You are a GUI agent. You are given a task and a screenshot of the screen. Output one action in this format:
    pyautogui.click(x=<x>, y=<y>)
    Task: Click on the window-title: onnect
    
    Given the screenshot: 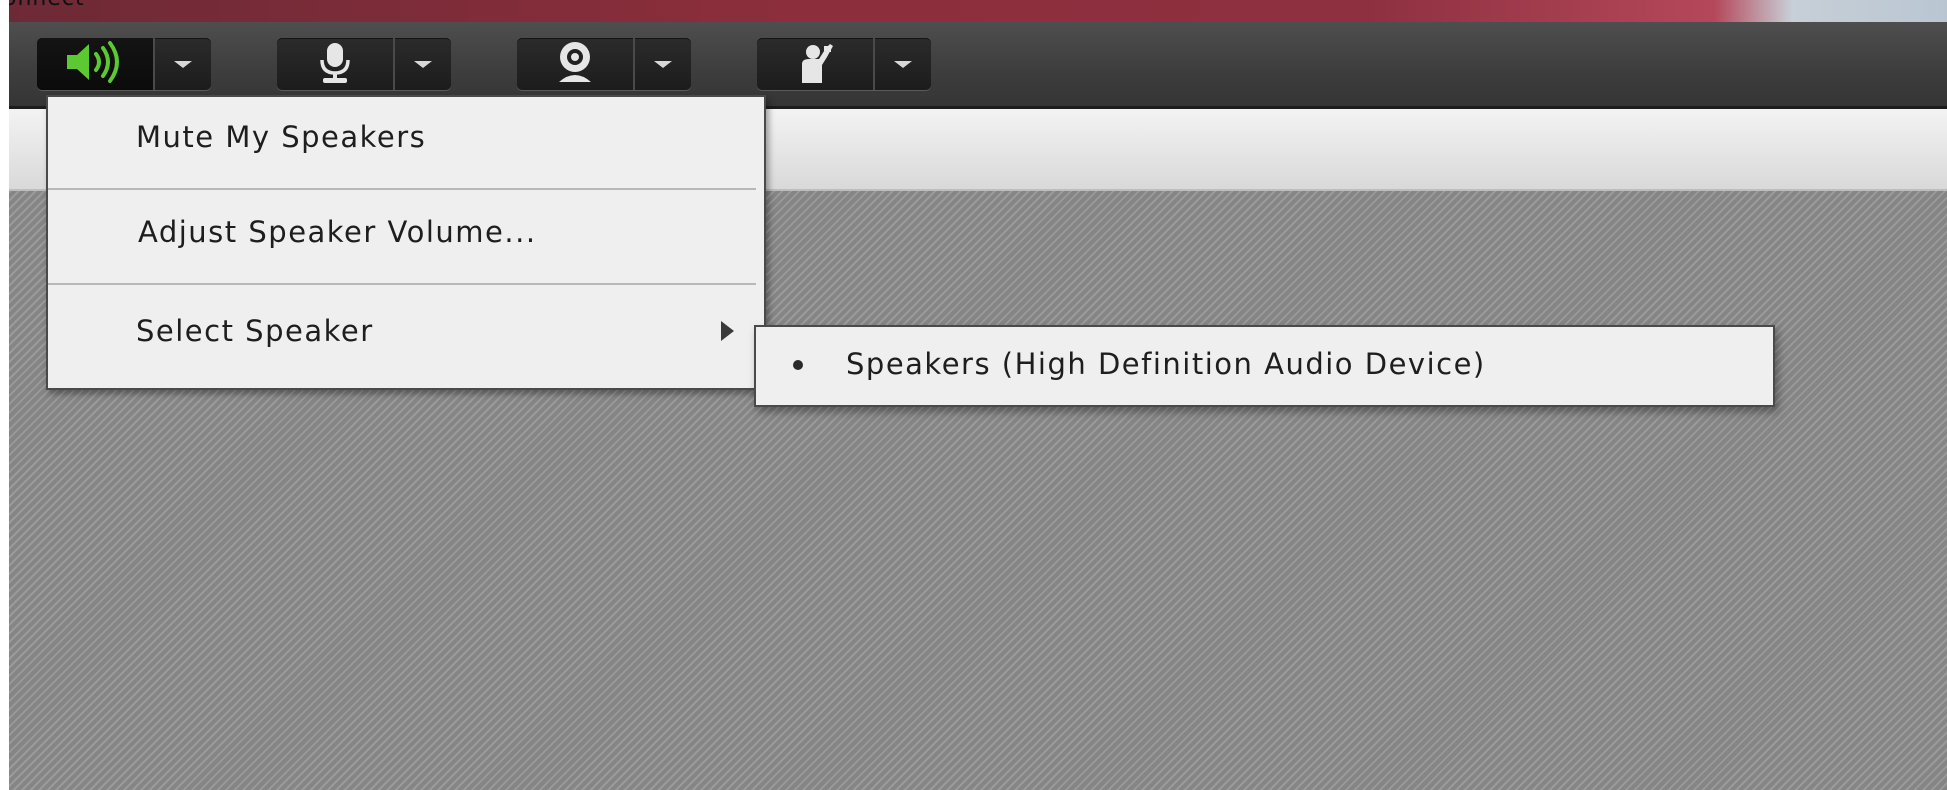 What is the action you would take?
    pyautogui.click(x=47, y=5)
    